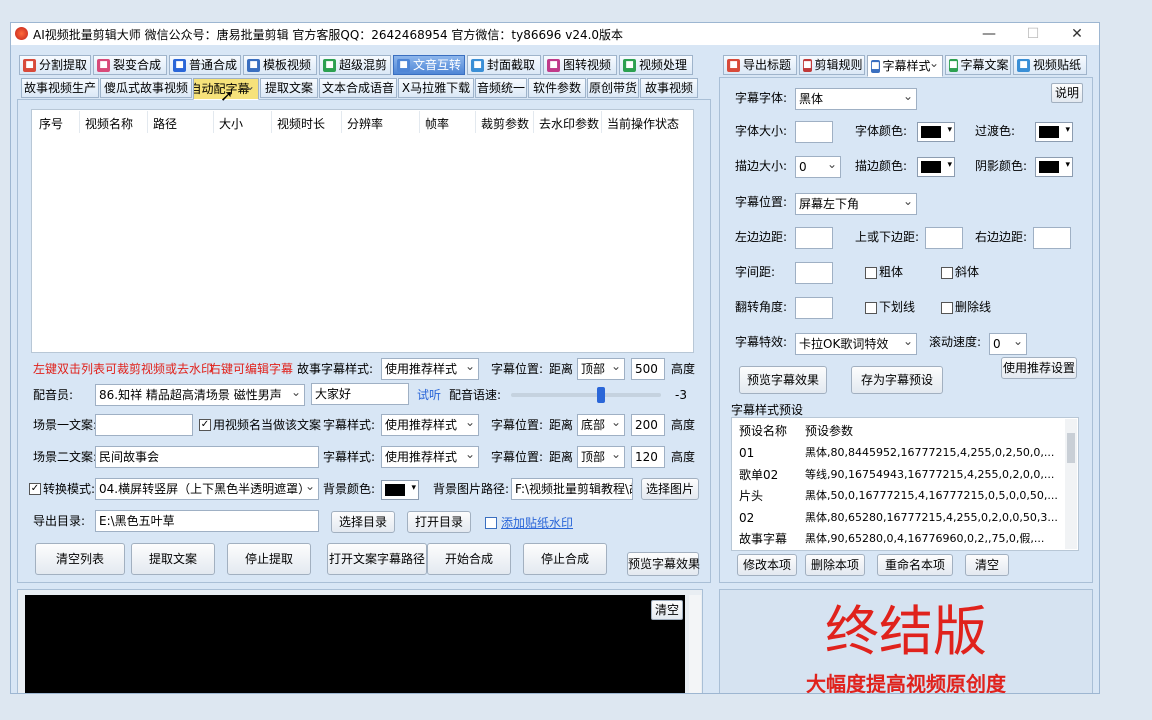 This screenshot has width=1152, height=720. Describe the element at coordinates (205, 65) in the screenshot. I see `main-tab-3: ■ 普通合成` at that location.